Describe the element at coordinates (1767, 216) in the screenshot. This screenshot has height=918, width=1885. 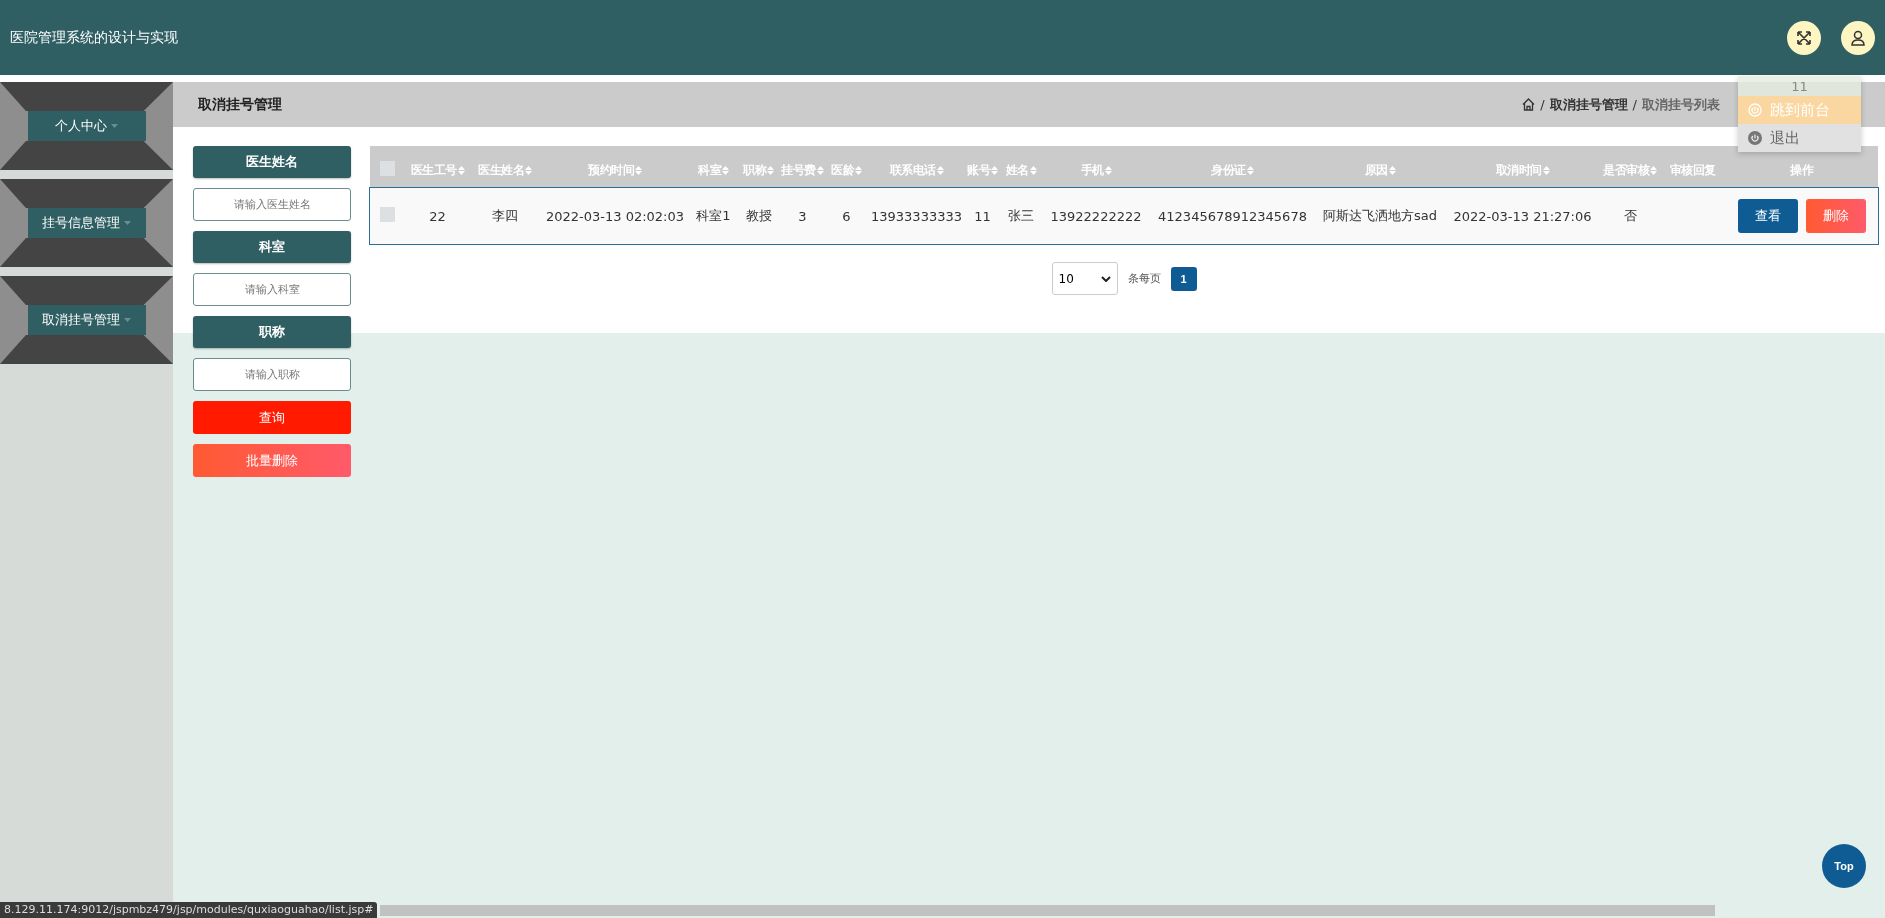
I see `view-button: 查看` at that location.